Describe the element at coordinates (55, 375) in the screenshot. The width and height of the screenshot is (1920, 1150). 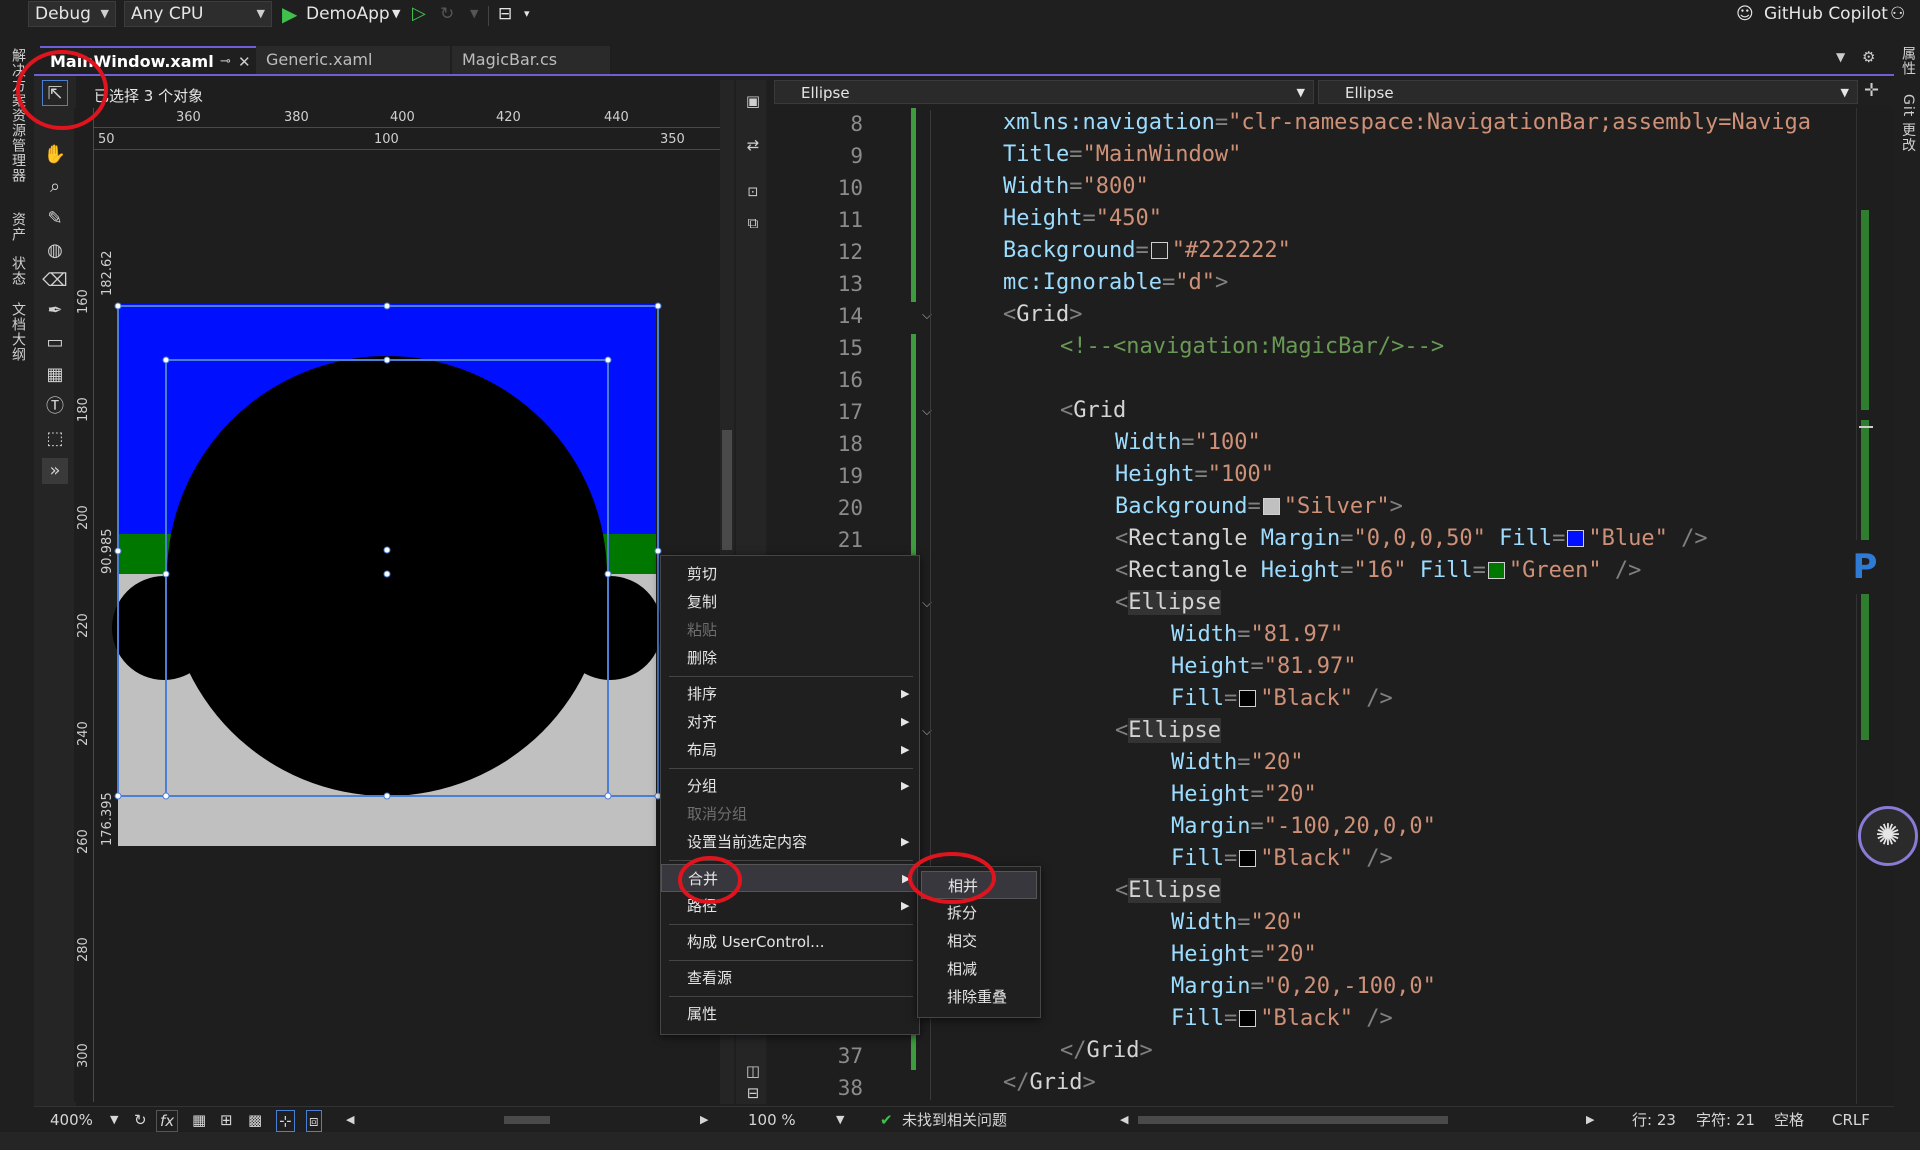
I see `grid-tool-icon: ▦` at that location.